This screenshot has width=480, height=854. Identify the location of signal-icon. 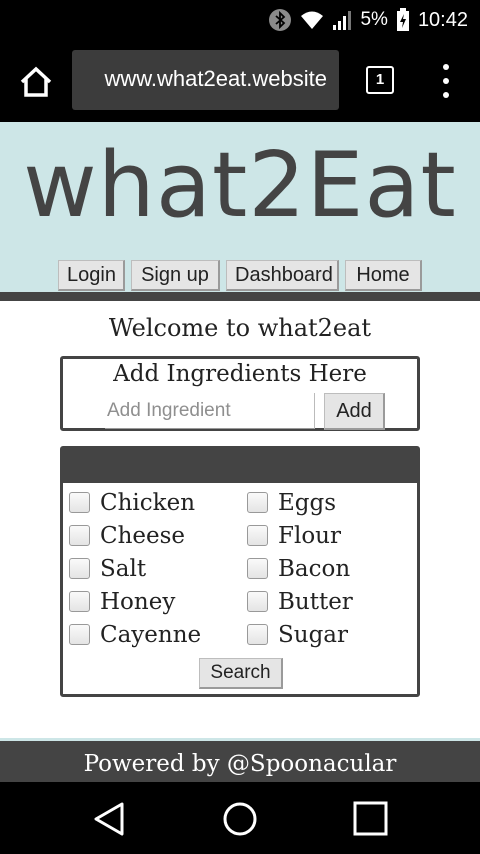
(342, 20).